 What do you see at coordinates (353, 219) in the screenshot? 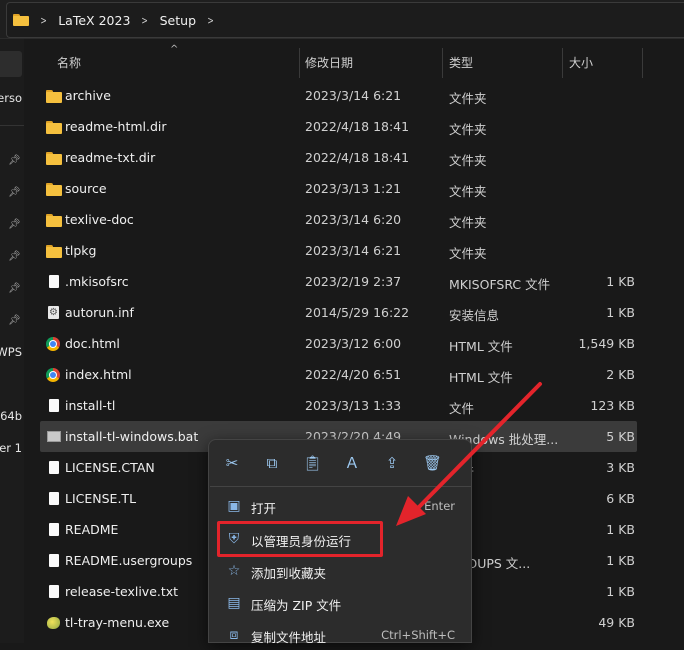
I see `file-date: 2023/3/14 6:20` at bounding box center [353, 219].